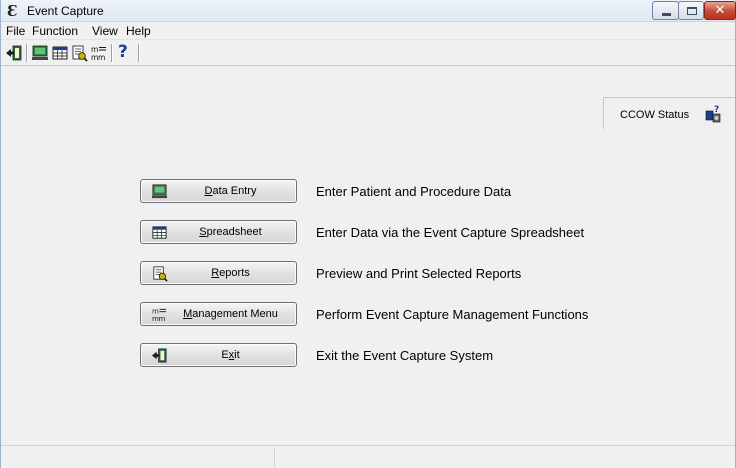  I want to click on maximize-icon, so click(692, 11).